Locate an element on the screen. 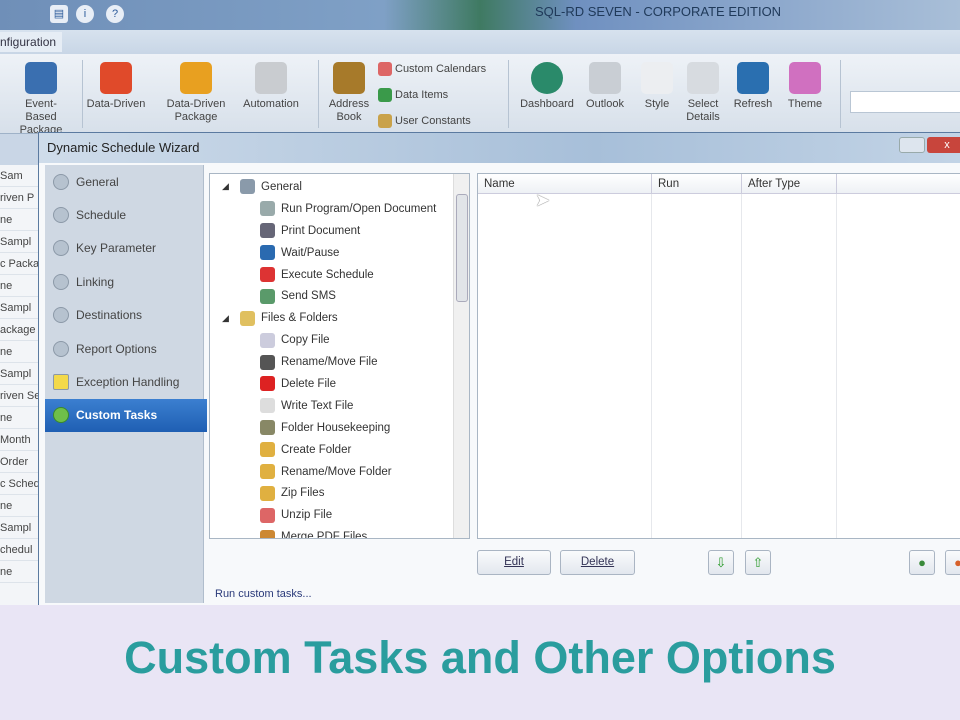  destinations-icon is located at coordinates (61, 315).